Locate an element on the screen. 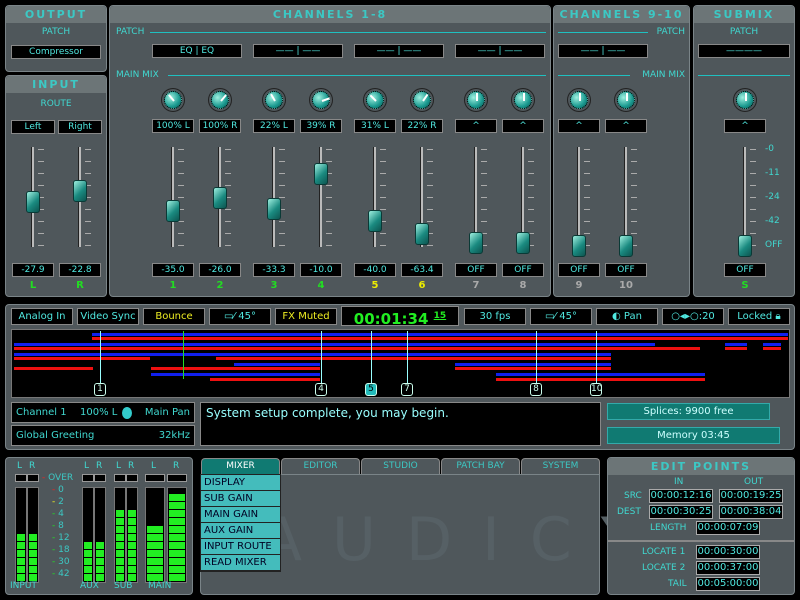 The width and height of the screenshot is (800, 600). patch-slot: EQ | EQ is located at coordinates (197, 51).